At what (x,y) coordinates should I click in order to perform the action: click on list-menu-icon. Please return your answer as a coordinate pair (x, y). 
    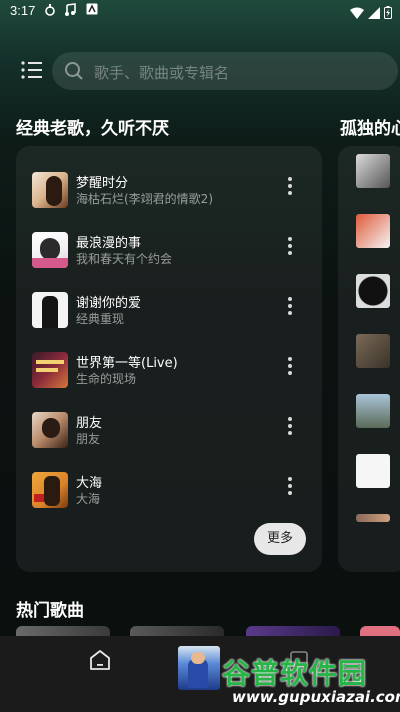
    Looking at the image, I should click on (31, 70).